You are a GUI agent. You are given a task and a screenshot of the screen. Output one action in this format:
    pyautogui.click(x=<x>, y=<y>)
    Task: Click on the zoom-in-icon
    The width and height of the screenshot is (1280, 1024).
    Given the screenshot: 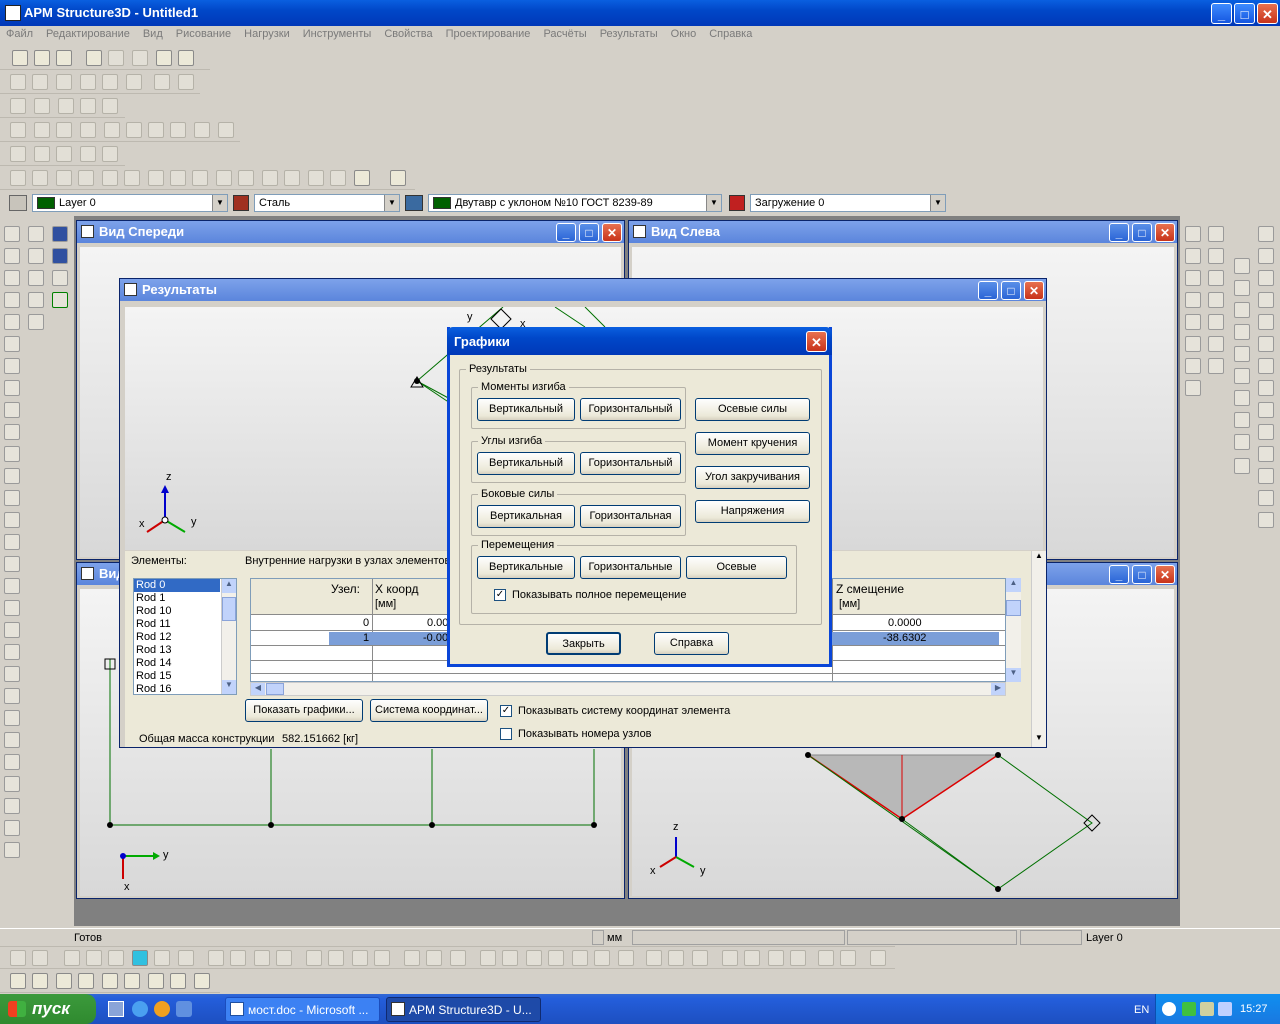 What is the action you would take?
    pyautogui.click(x=112, y=130)
    